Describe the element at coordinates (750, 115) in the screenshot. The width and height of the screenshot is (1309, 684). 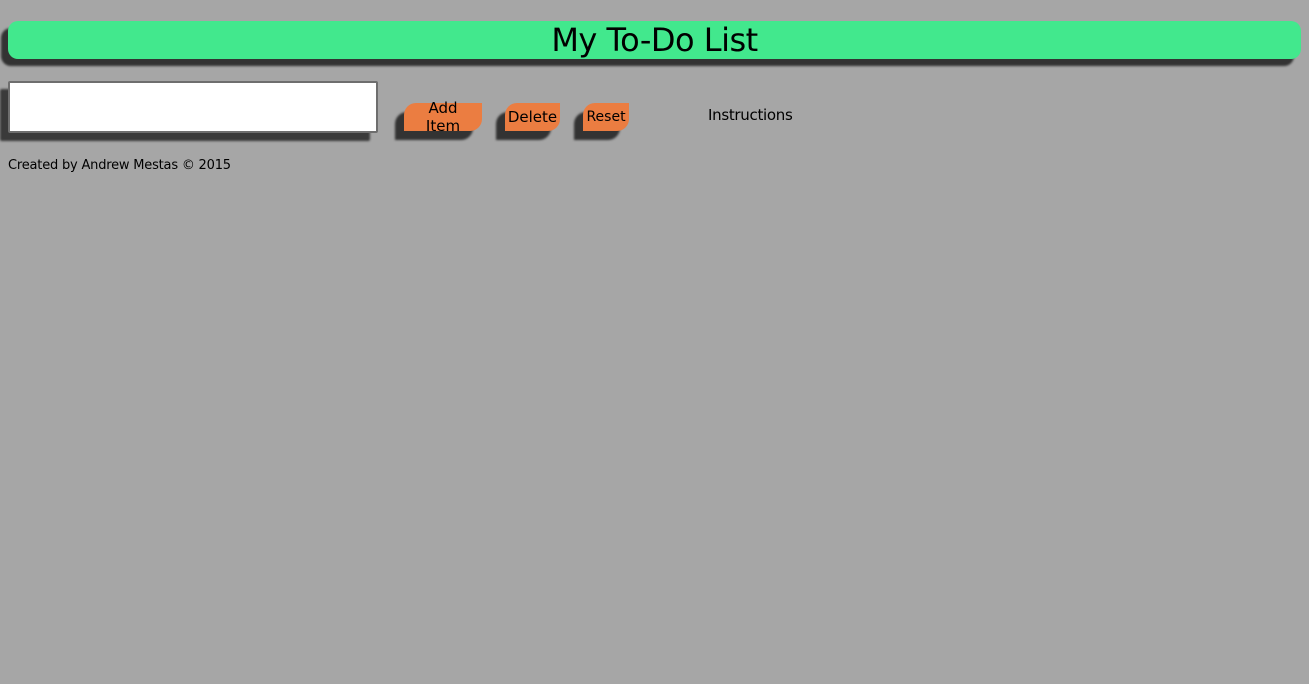
I see `instructions-link: Instructions` at that location.